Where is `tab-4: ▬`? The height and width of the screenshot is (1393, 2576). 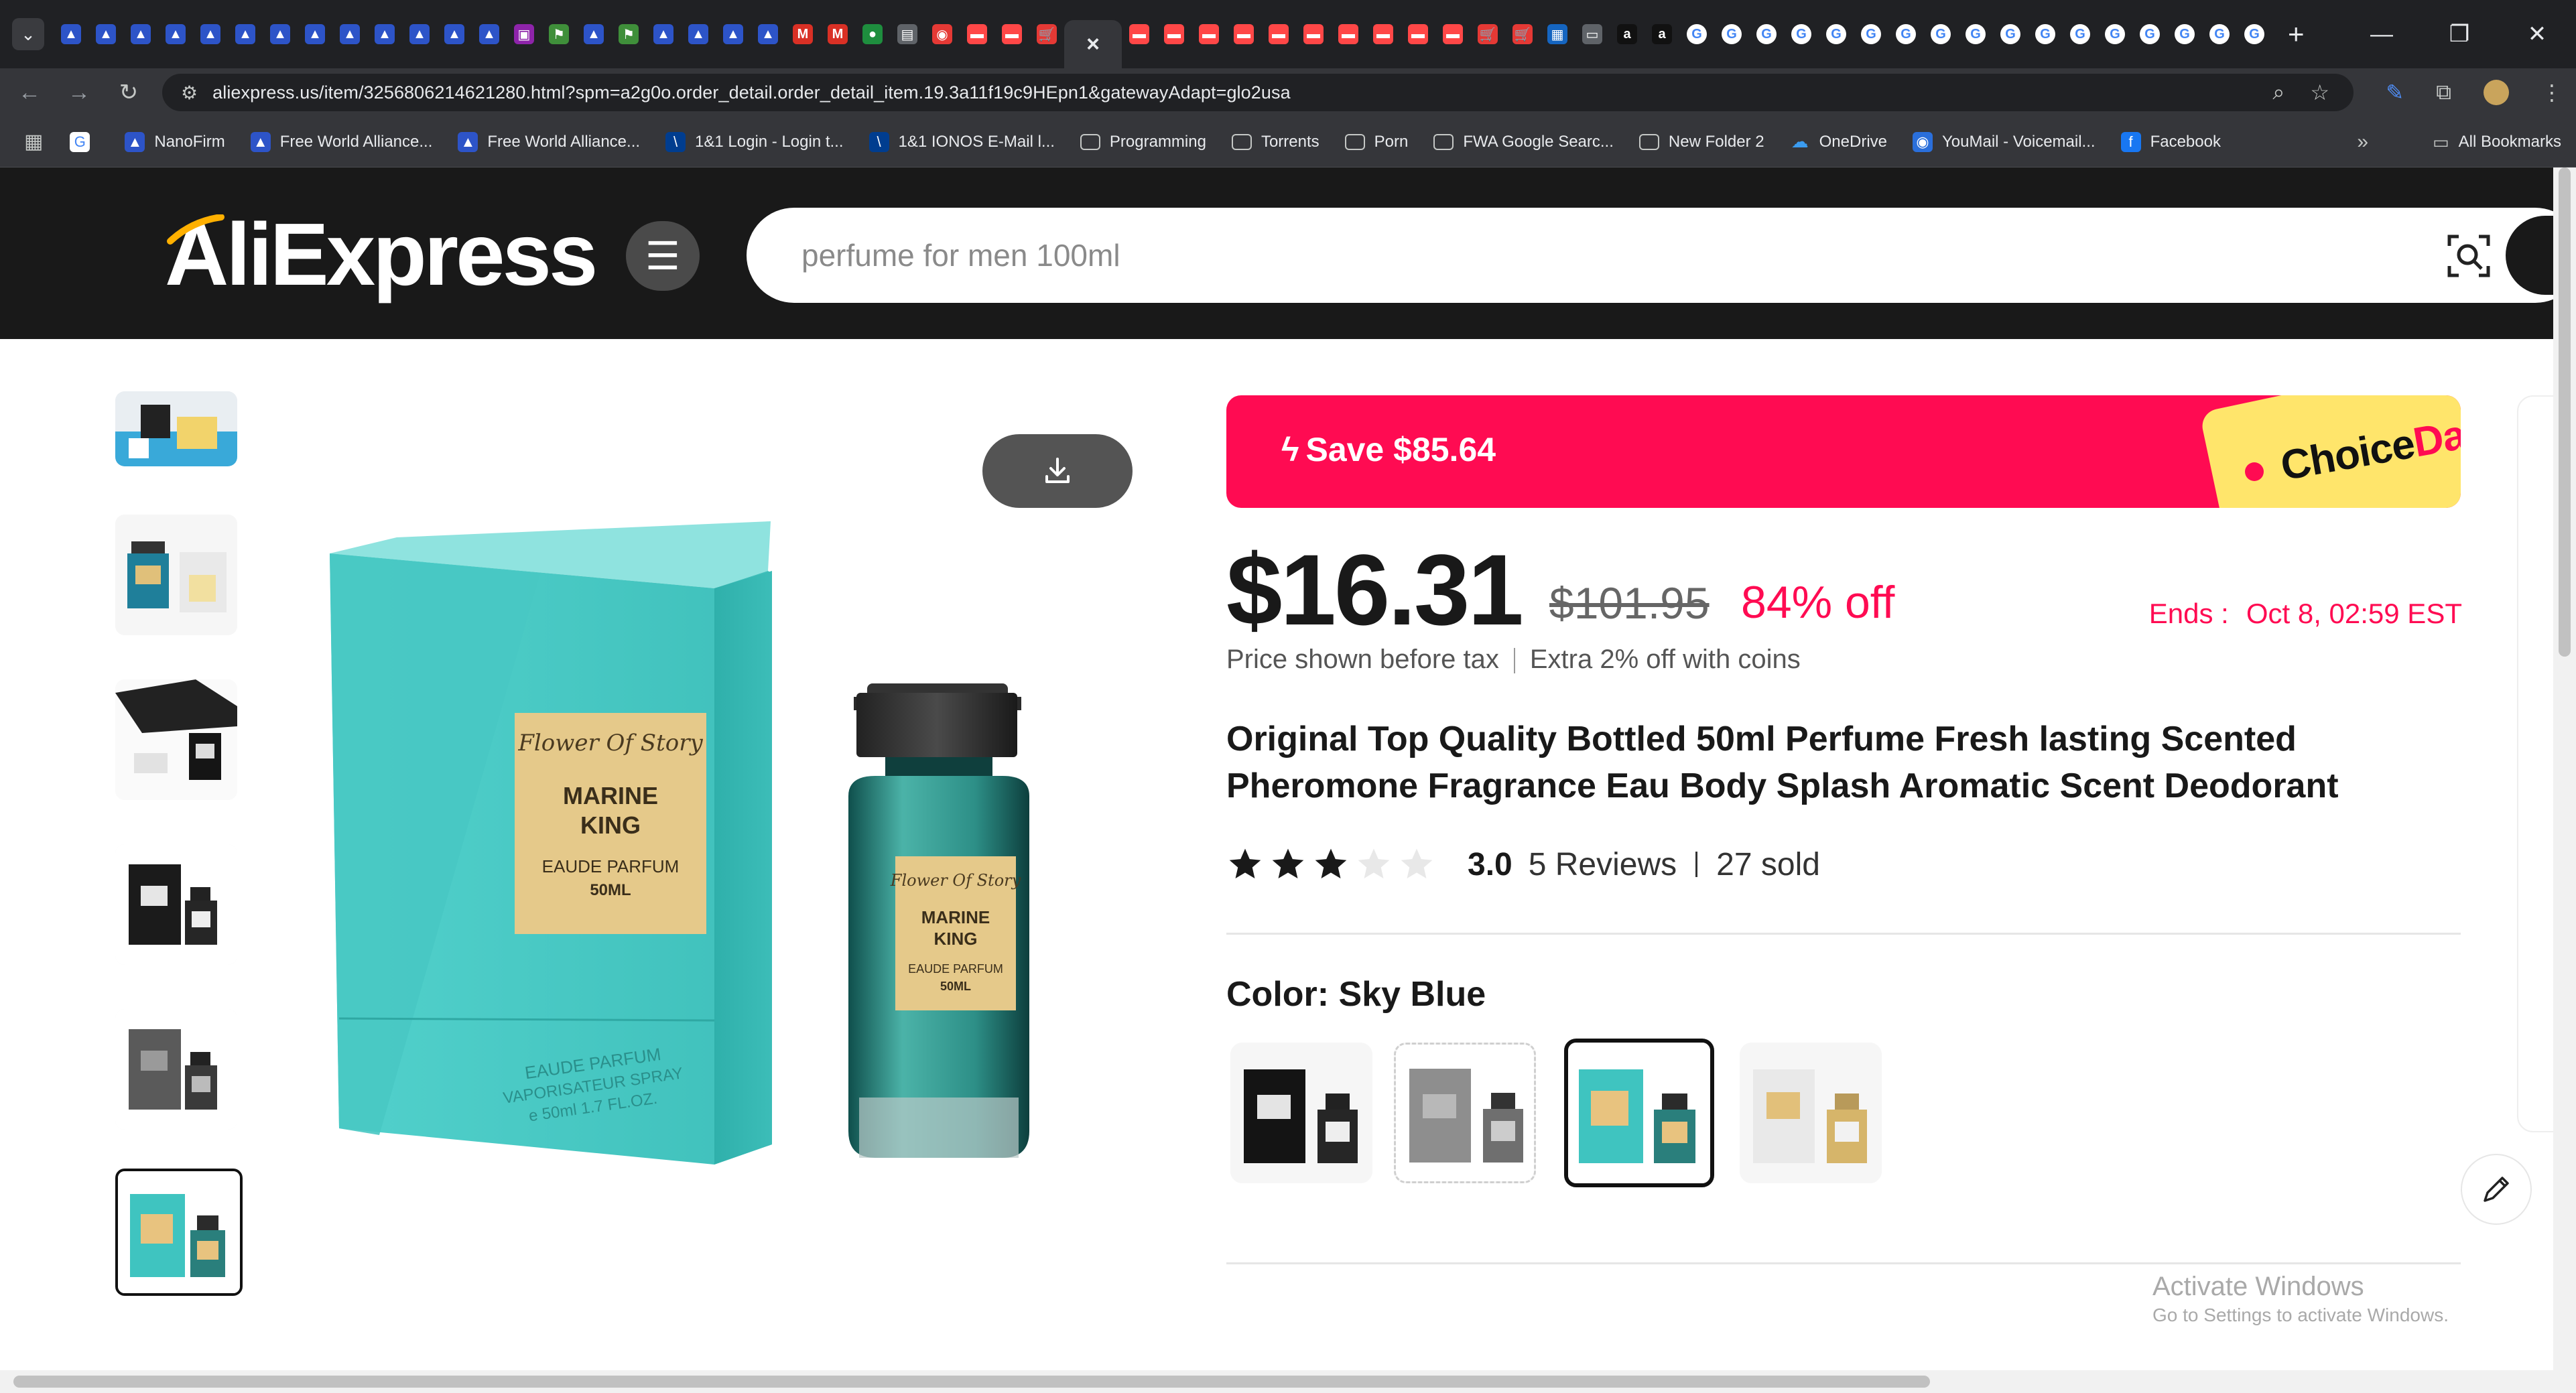 tab-4: ▬ is located at coordinates (1243, 34).